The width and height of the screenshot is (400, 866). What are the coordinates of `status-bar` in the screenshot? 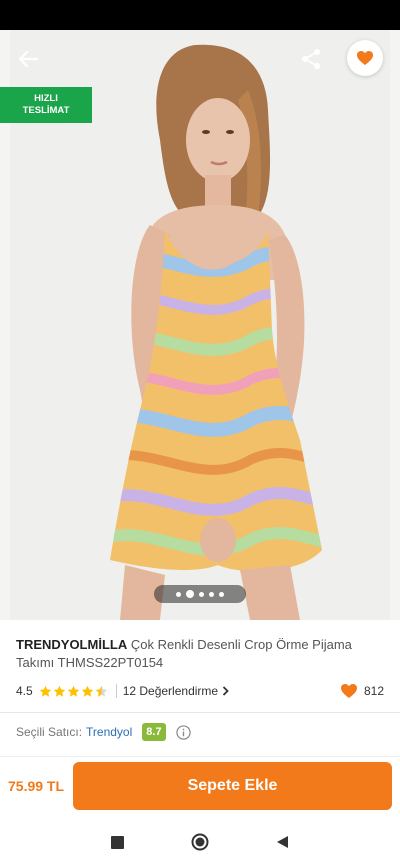 It's located at (200, 15).